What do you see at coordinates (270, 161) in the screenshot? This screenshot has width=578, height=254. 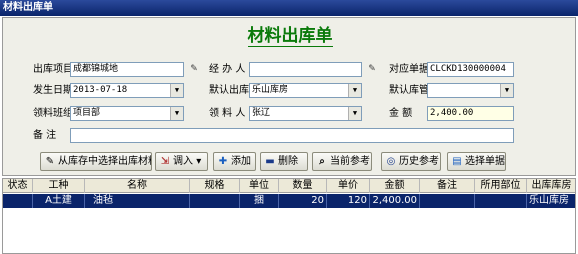 I see `minus-icon: ▬` at bounding box center [270, 161].